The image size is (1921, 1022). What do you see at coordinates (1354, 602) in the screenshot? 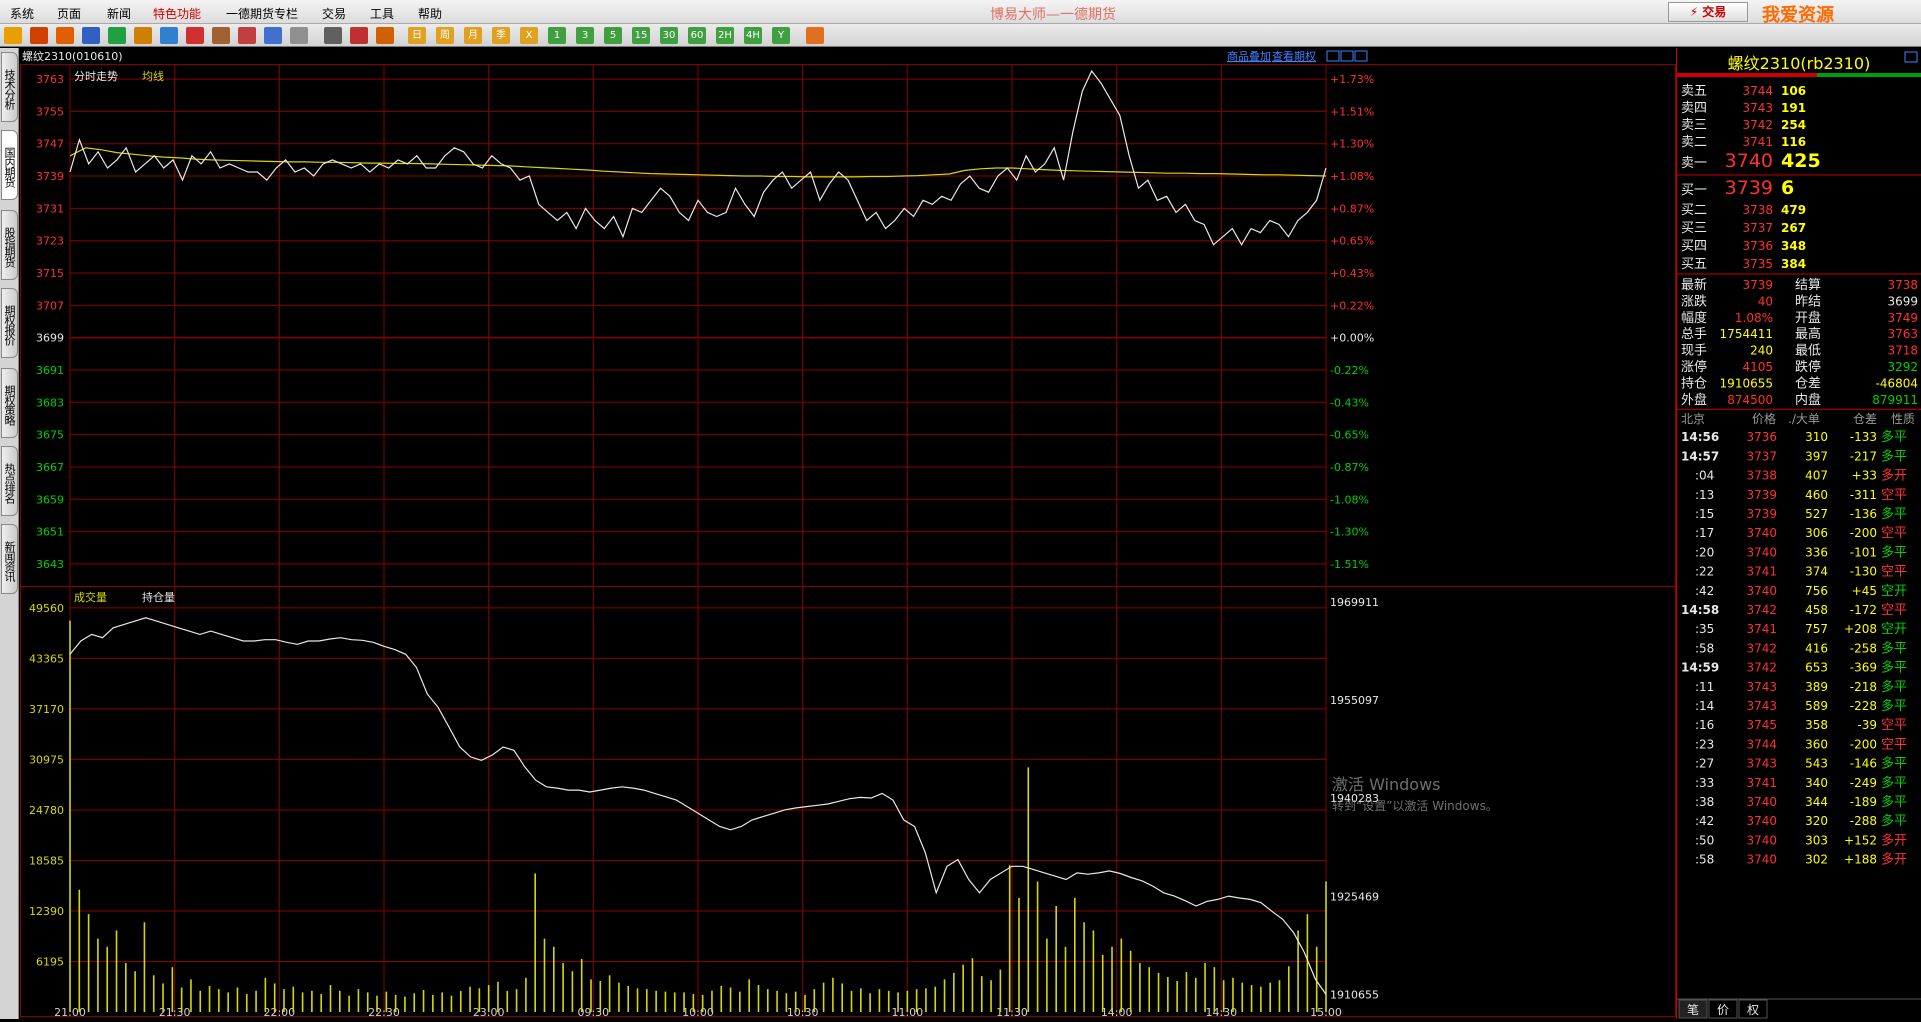
I see `open-interest-tick-label: 1969911` at bounding box center [1354, 602].